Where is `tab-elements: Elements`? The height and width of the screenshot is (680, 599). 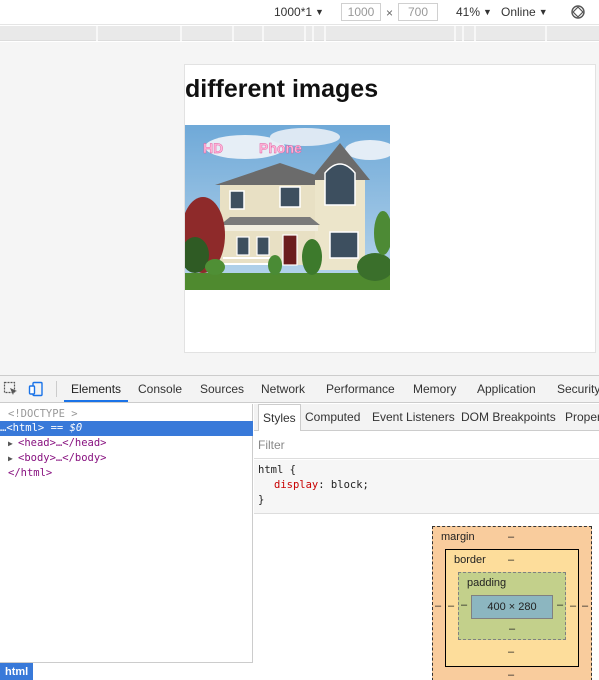
tab-elements: Elements is located at coordinates (96, 389).